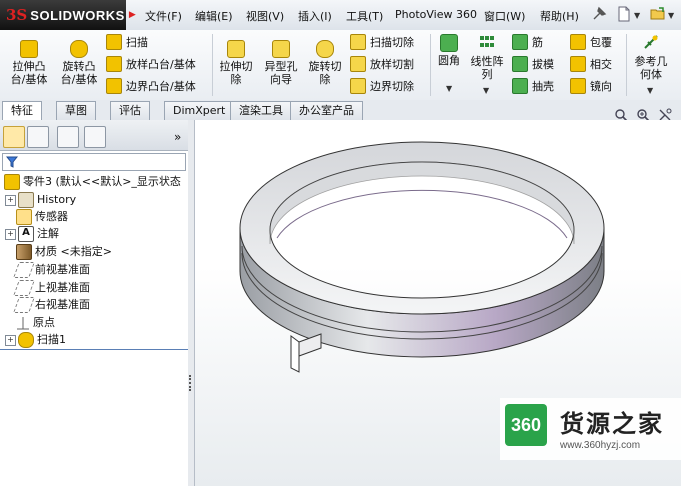 The height and width of the screenshot is (486, 681). I want to click on part-icon, so click(12, 182).